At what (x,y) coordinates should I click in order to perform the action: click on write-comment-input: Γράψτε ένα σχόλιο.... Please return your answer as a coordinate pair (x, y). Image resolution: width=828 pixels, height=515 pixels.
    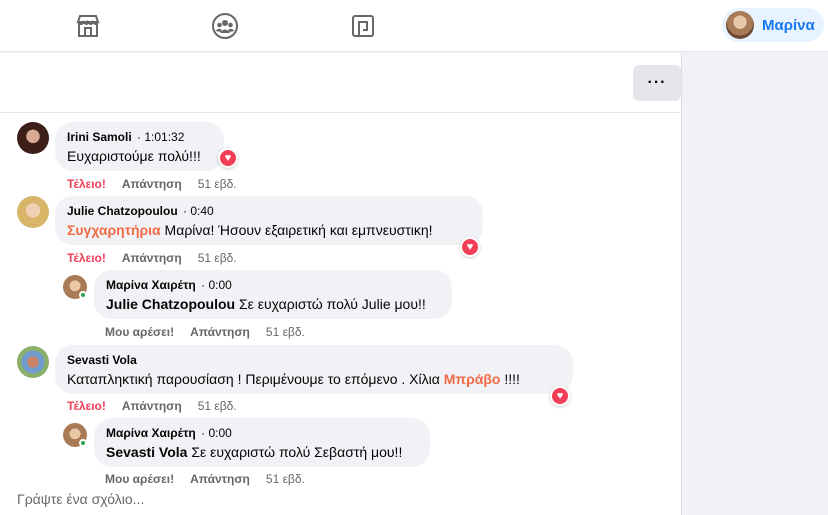
    Looking at the image, I should click on (80, 499).